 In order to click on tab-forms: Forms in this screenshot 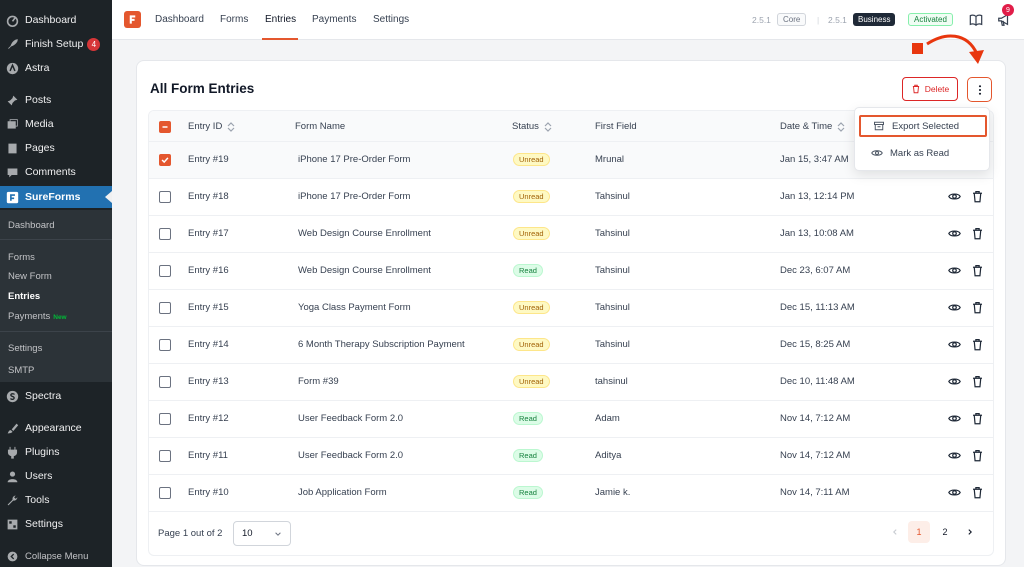, I will do `click(234, 19)`.